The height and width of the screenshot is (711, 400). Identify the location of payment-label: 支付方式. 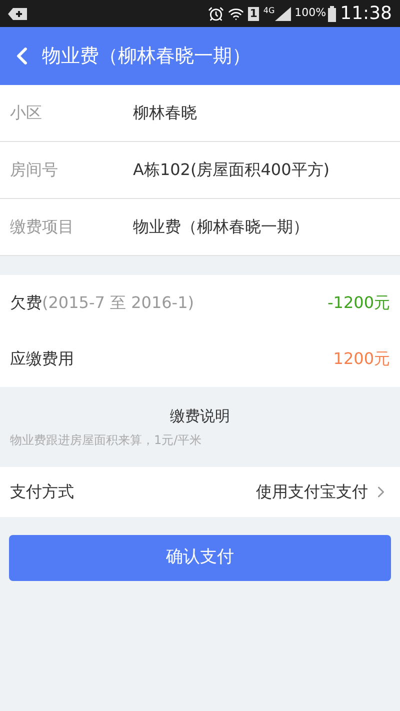
(42, 492).